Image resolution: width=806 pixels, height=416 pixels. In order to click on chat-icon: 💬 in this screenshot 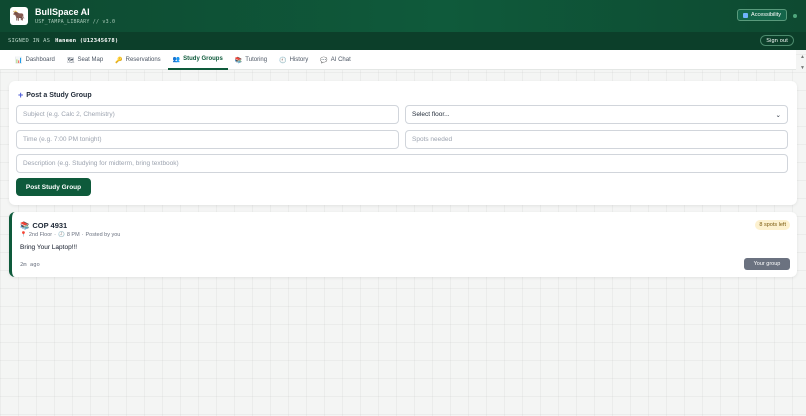, I will do `click(324, 60)`.